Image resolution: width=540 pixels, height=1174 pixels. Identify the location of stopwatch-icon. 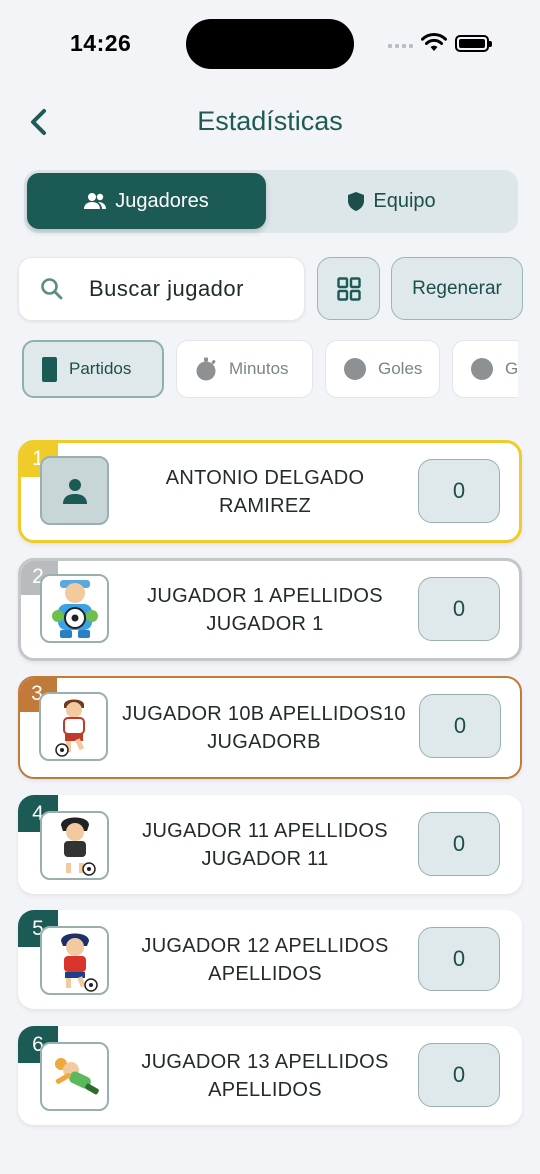
(206, 369).